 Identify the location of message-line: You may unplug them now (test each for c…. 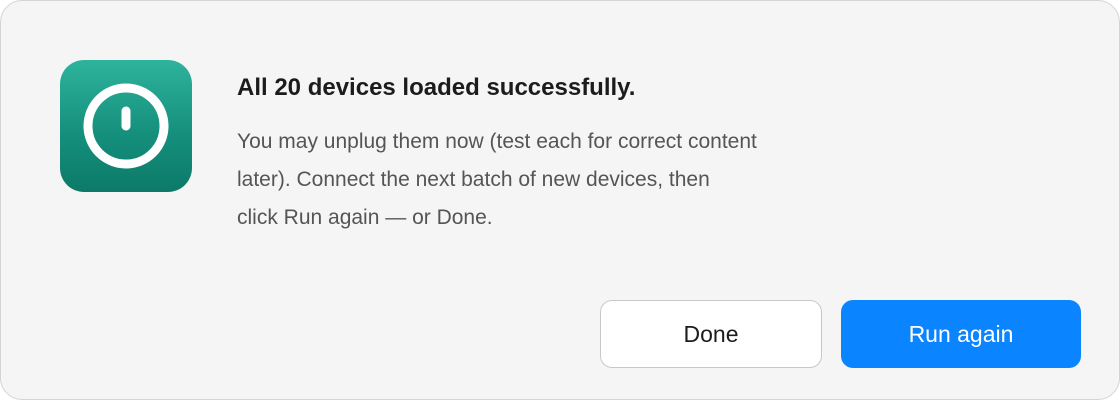
(497, 141).